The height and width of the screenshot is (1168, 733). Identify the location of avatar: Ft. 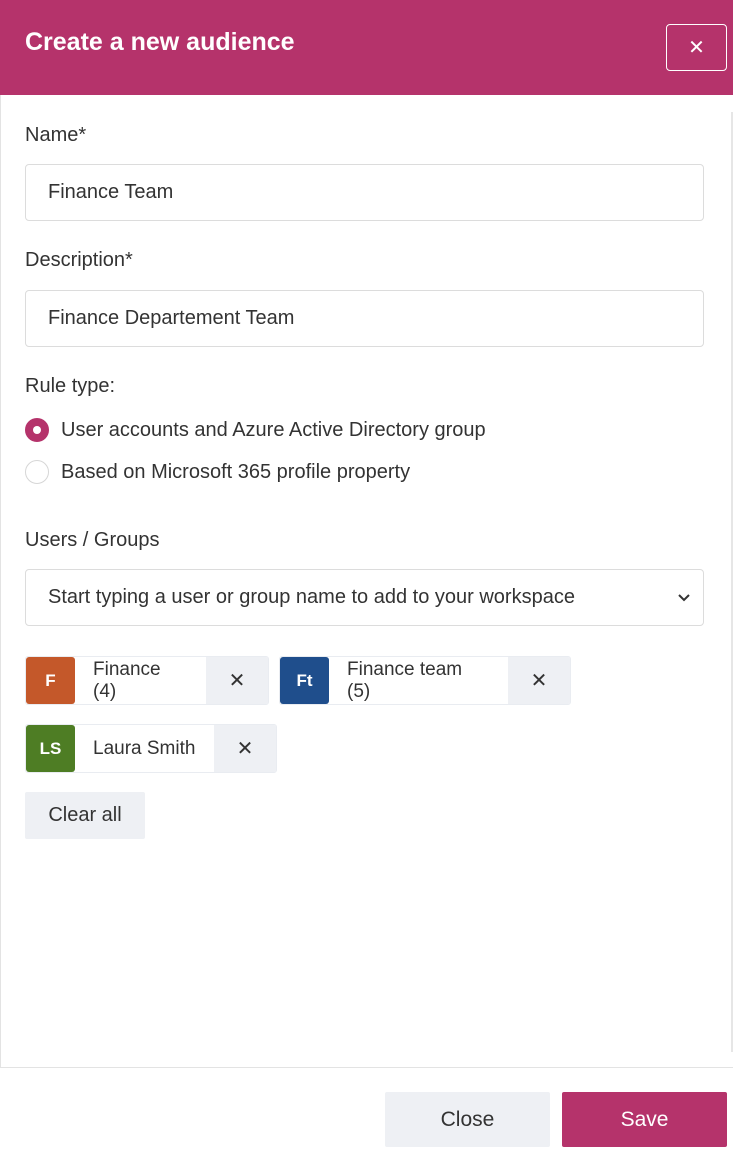
(304, 680).